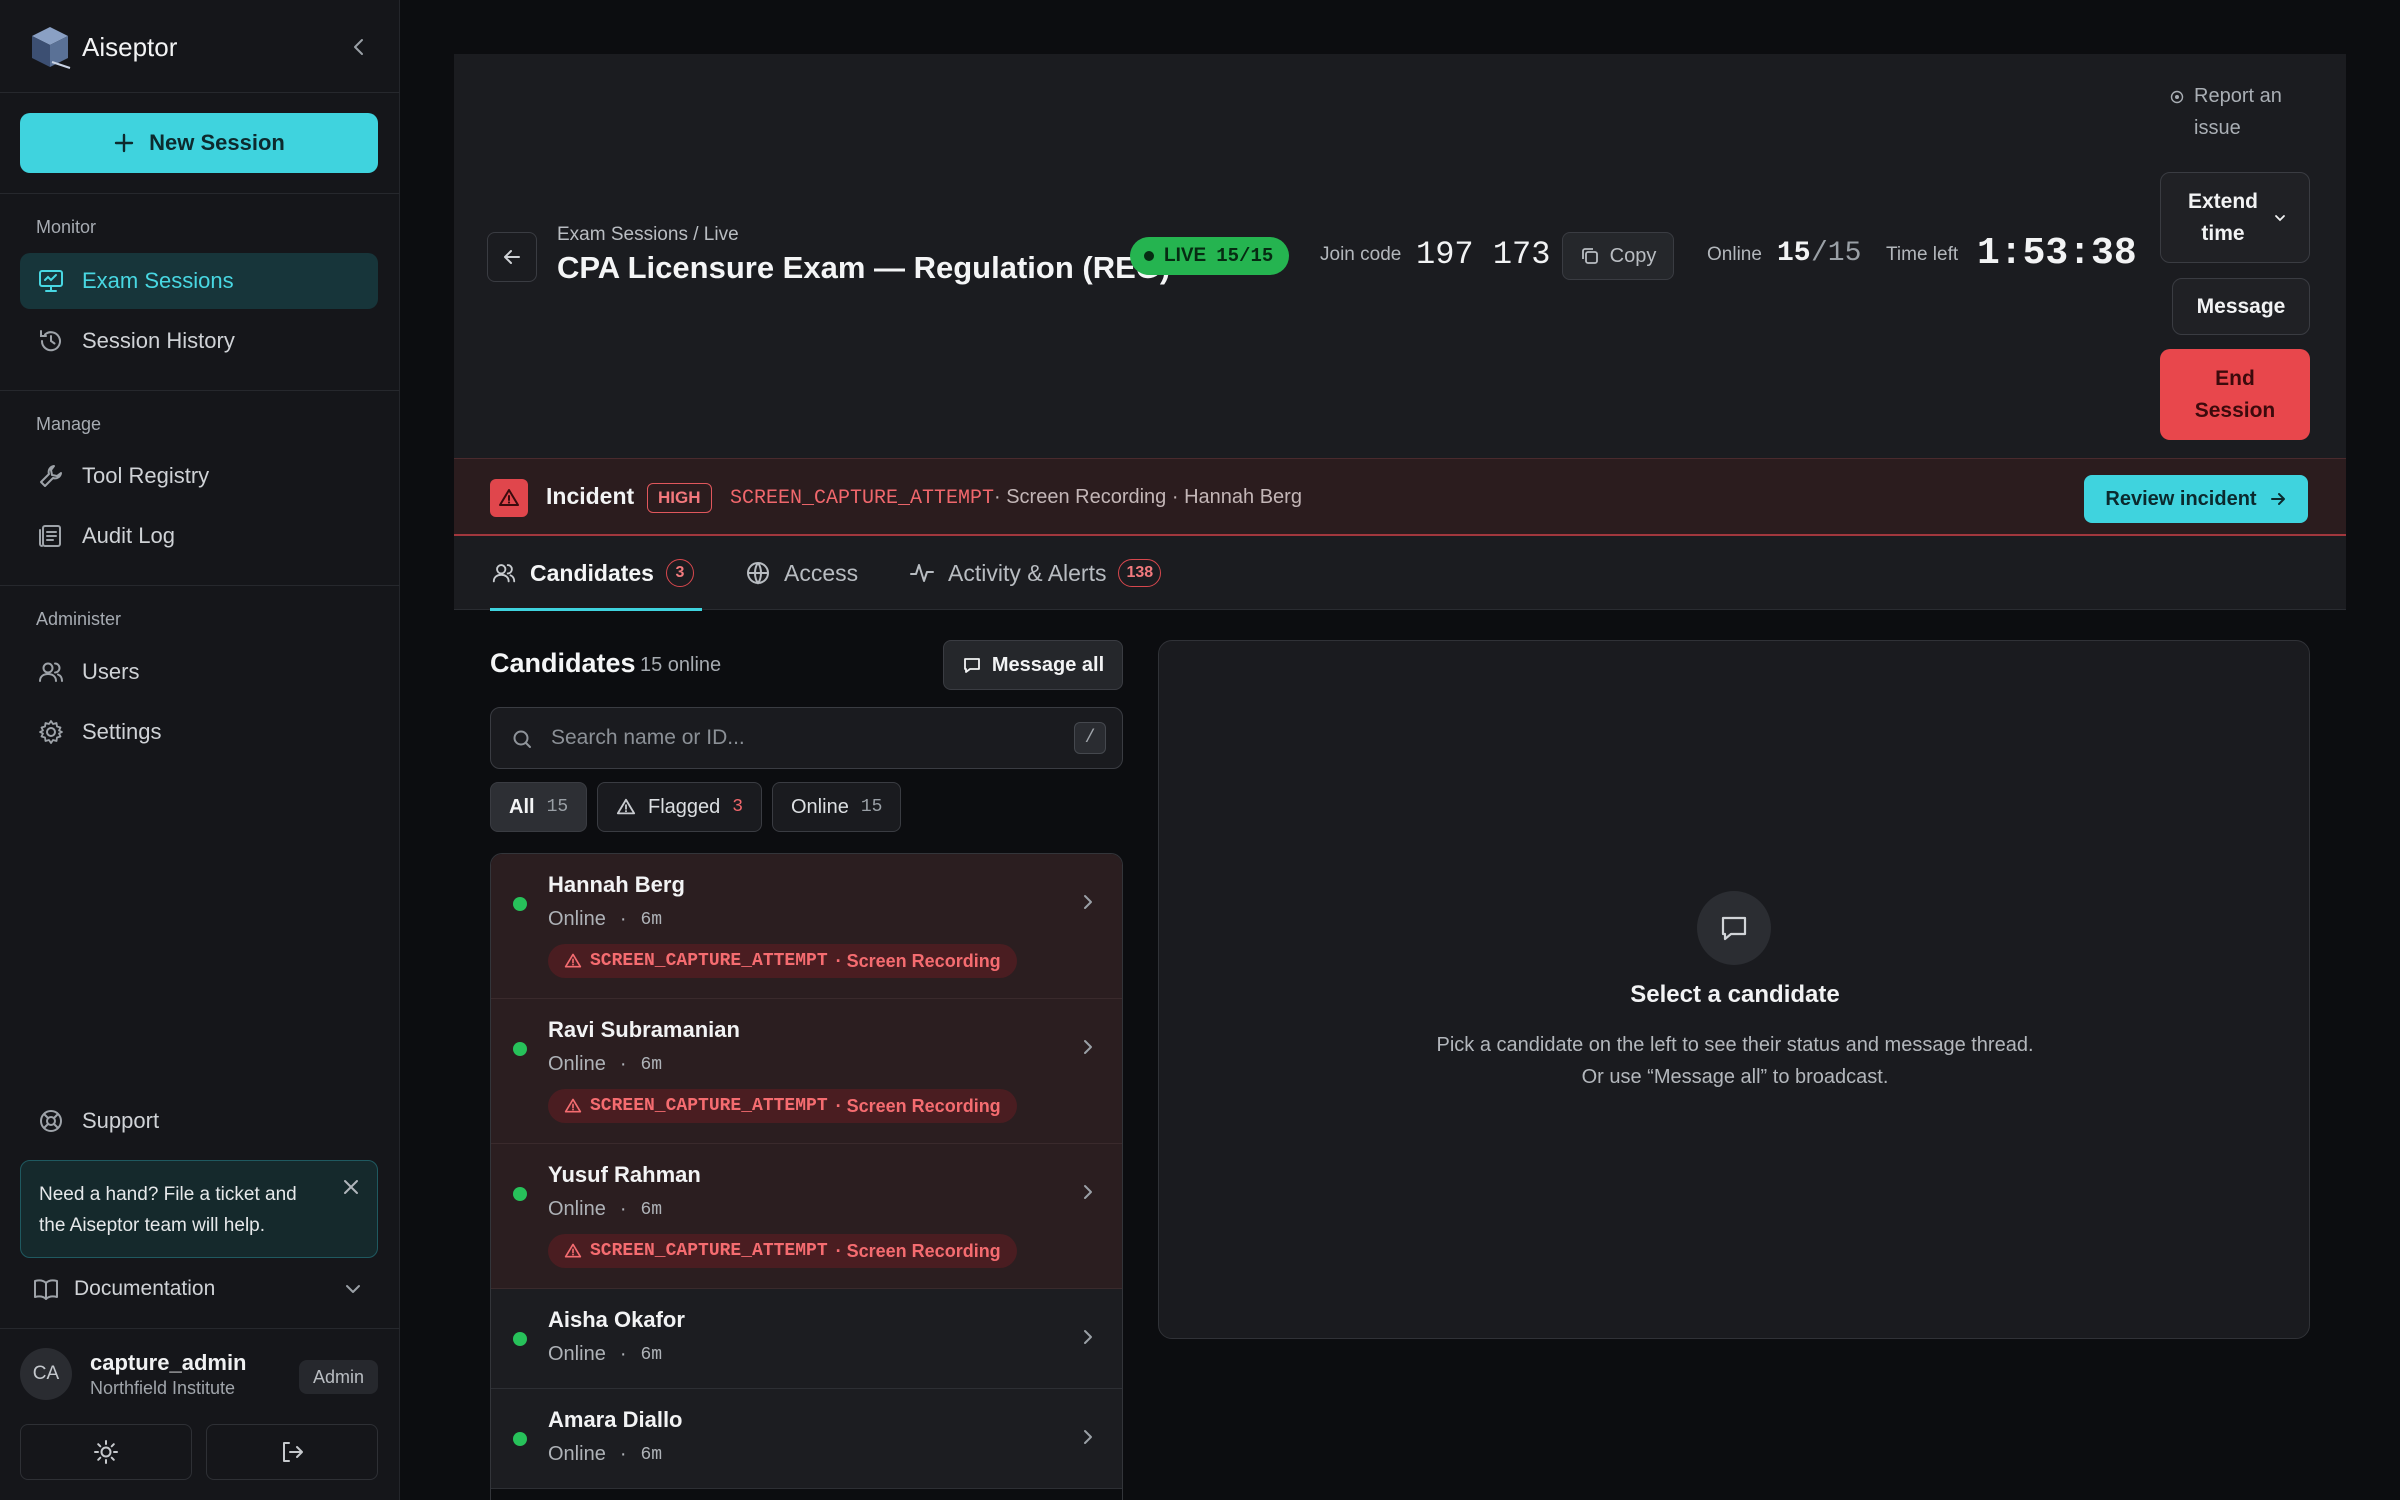 Image resolution: width=2400 pixels, height=1500 pixels. Describe the element at coordinates (1836, 253) in the screenshot. I see `online-total: /15` at that location.